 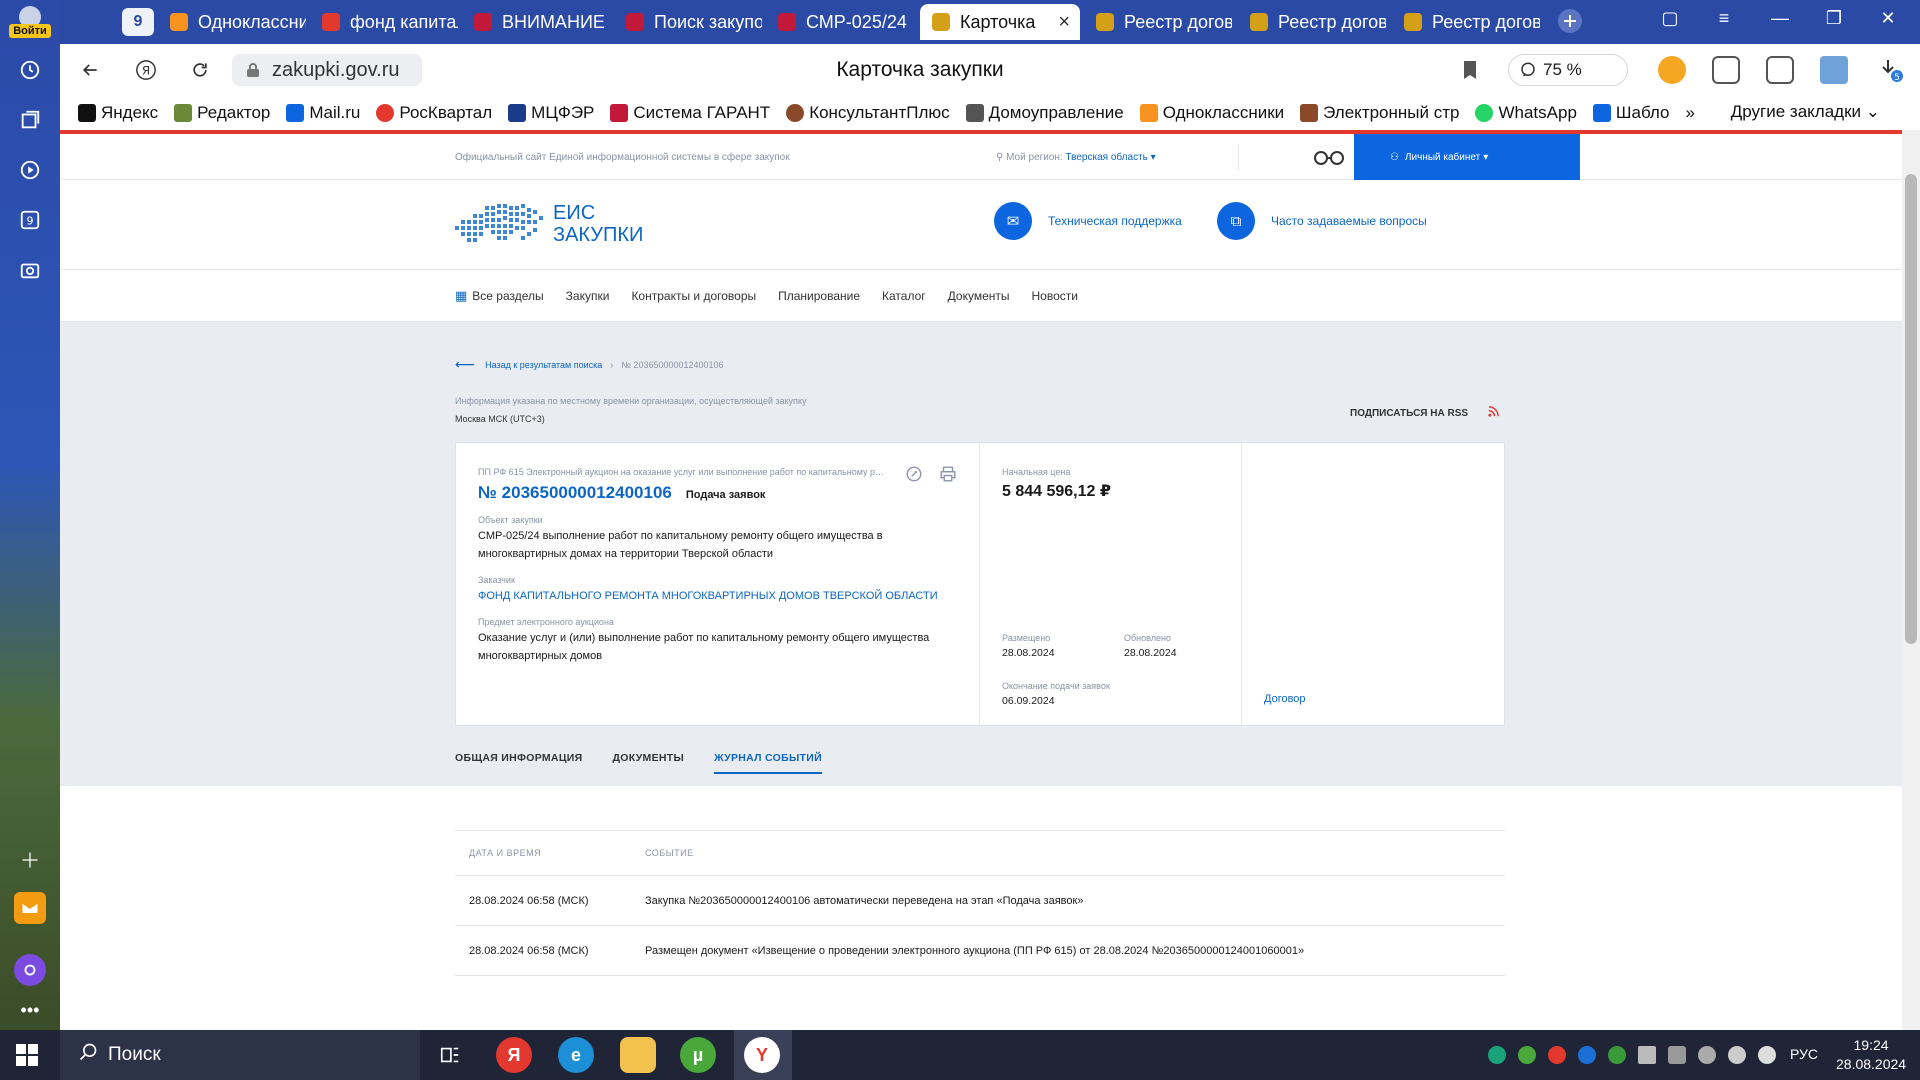 I want to click on tab-kartochka: Карточка ×, so click(x=1000, y=22).